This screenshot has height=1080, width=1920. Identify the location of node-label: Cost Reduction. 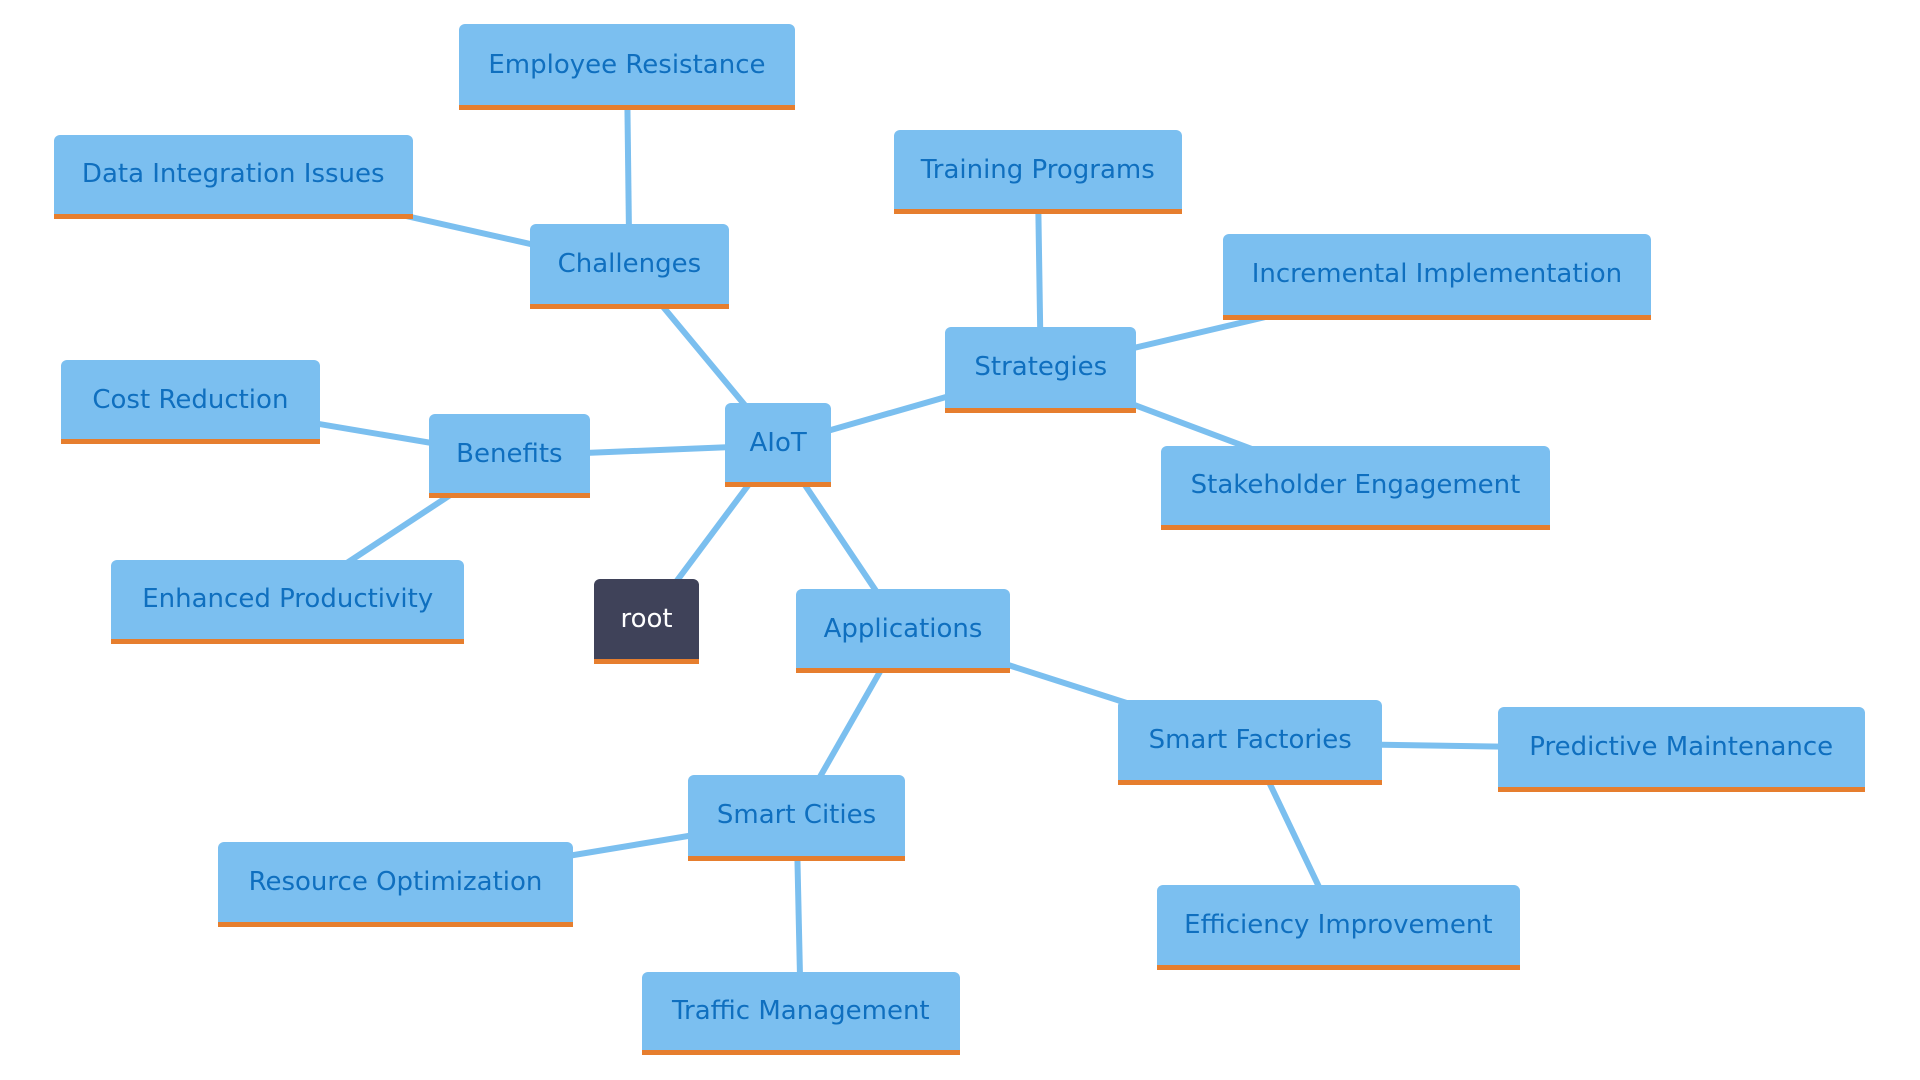
(190, 399).